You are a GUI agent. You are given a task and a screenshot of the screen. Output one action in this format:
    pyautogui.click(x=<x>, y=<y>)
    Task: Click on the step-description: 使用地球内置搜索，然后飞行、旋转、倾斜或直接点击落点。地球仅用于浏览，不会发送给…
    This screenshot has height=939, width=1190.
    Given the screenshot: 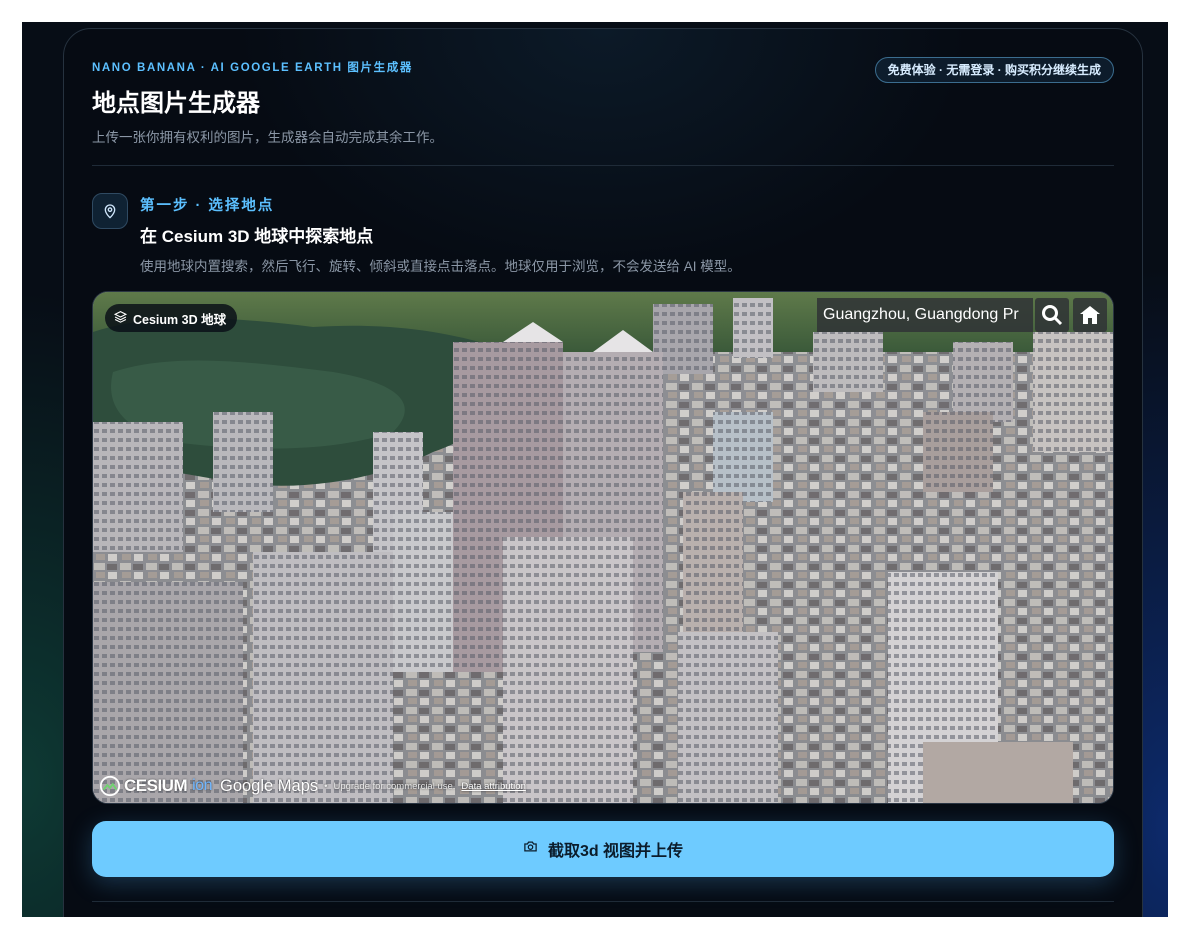 What is the action you would take?
    pyautogui.click(x=440, y=266)
    